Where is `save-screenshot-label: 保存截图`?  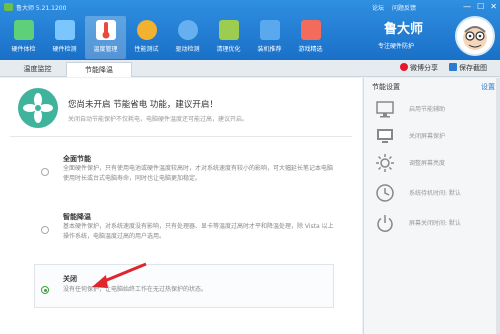
save-screenshot-label: 保存截图 is located at coordinates (473, 68).